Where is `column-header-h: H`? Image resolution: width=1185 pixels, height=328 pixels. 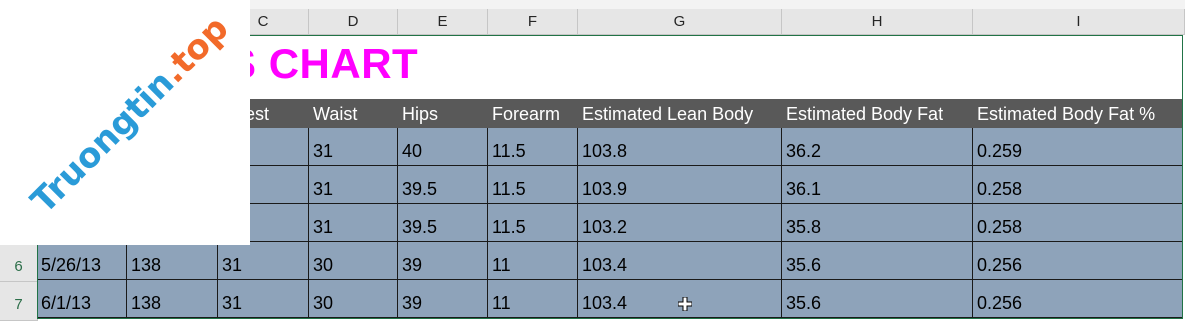
column-header-h: H is located at coordinates (877, 21).